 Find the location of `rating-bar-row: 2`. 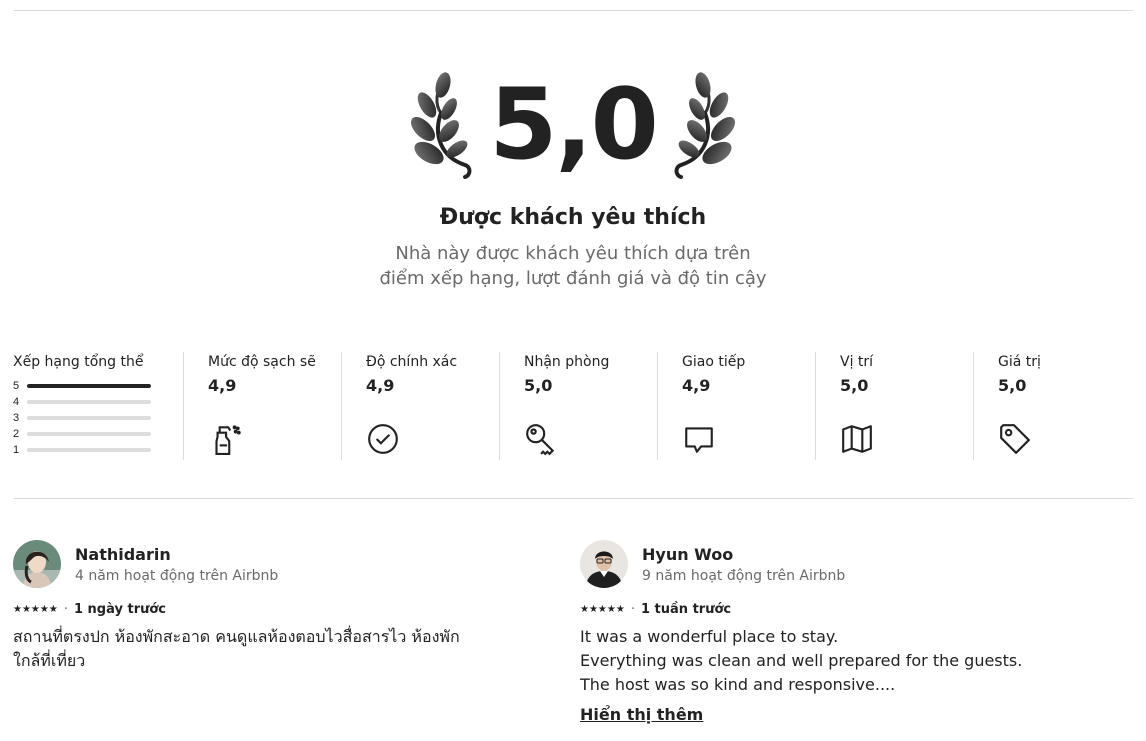

rating-bar-row: 2 is located at coordinates (98, 434).